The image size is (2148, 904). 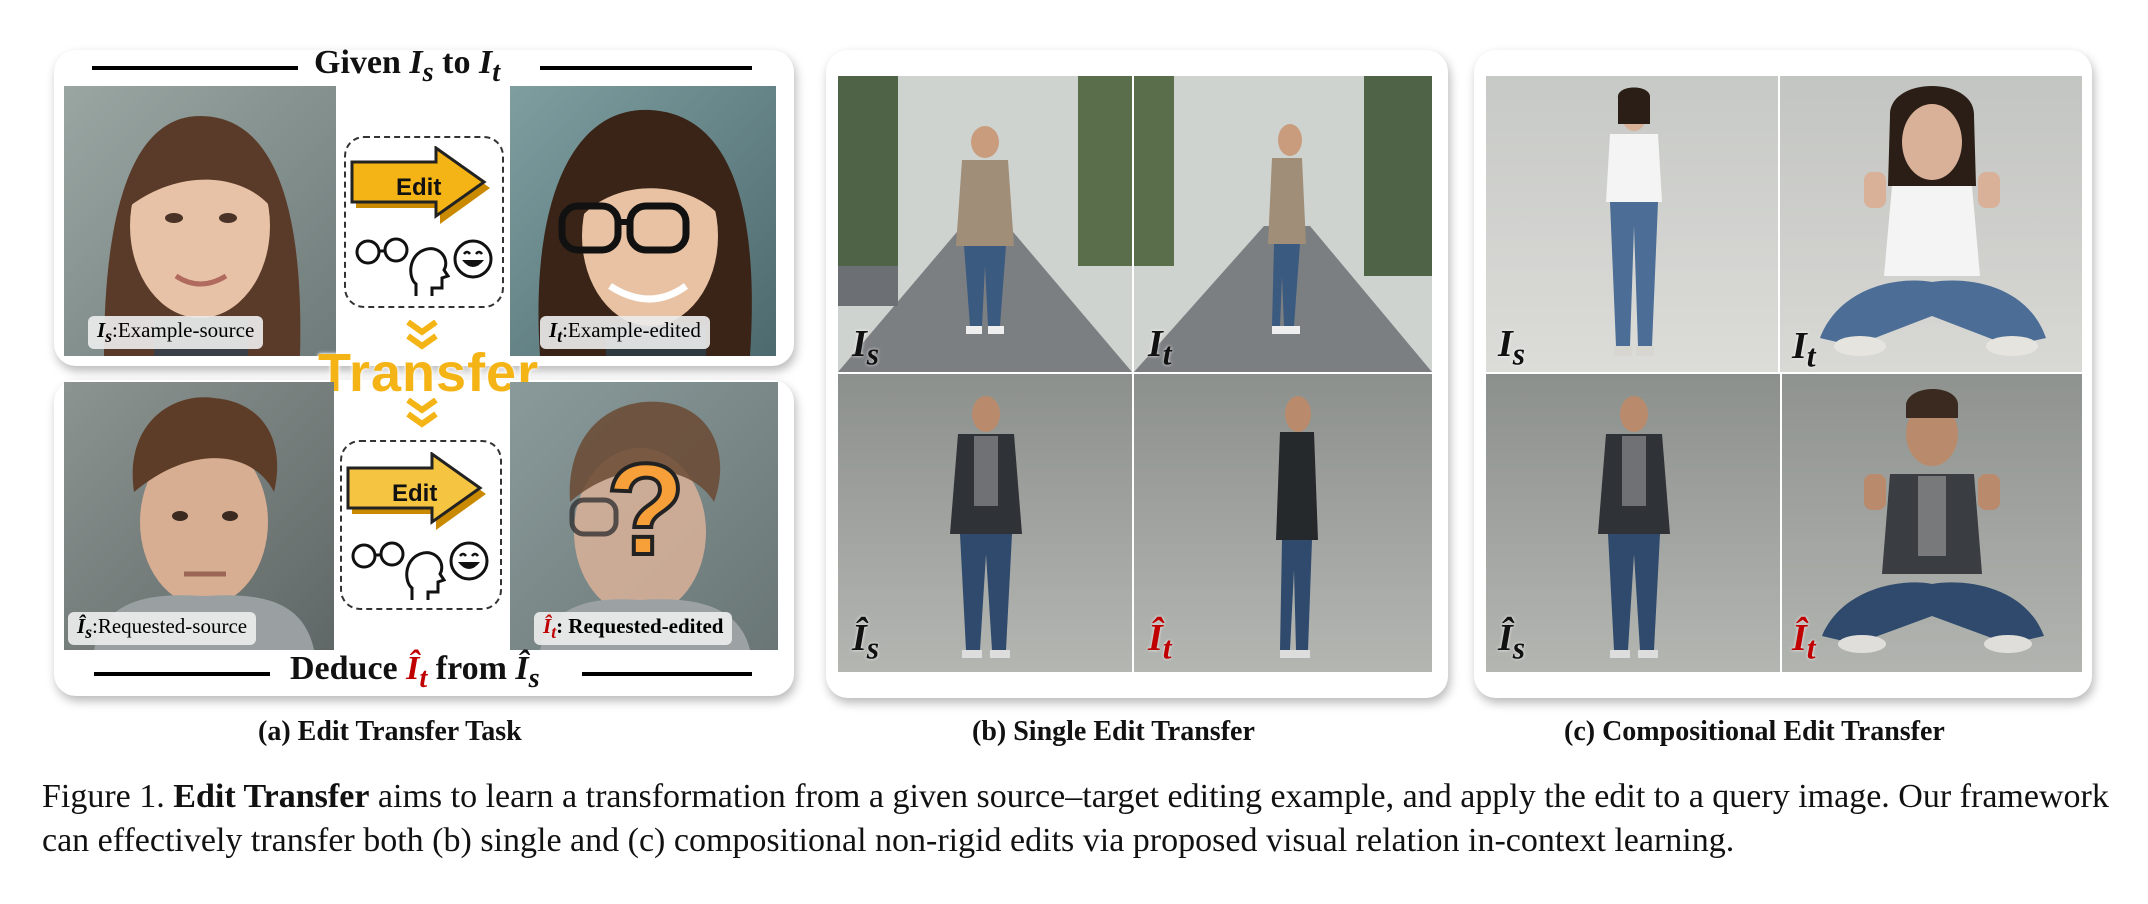 I want to click on c-sym-his: Îs, so click(x=1512, y=641).